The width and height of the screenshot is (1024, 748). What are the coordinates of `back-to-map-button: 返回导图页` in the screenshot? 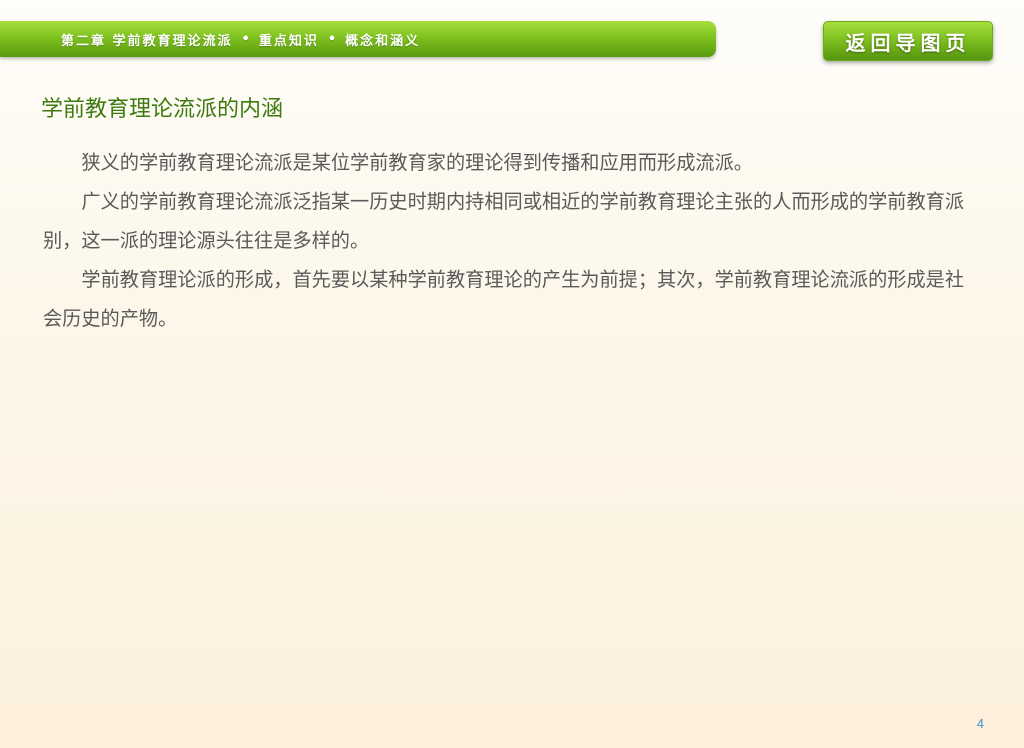 It's located at (908, 41).